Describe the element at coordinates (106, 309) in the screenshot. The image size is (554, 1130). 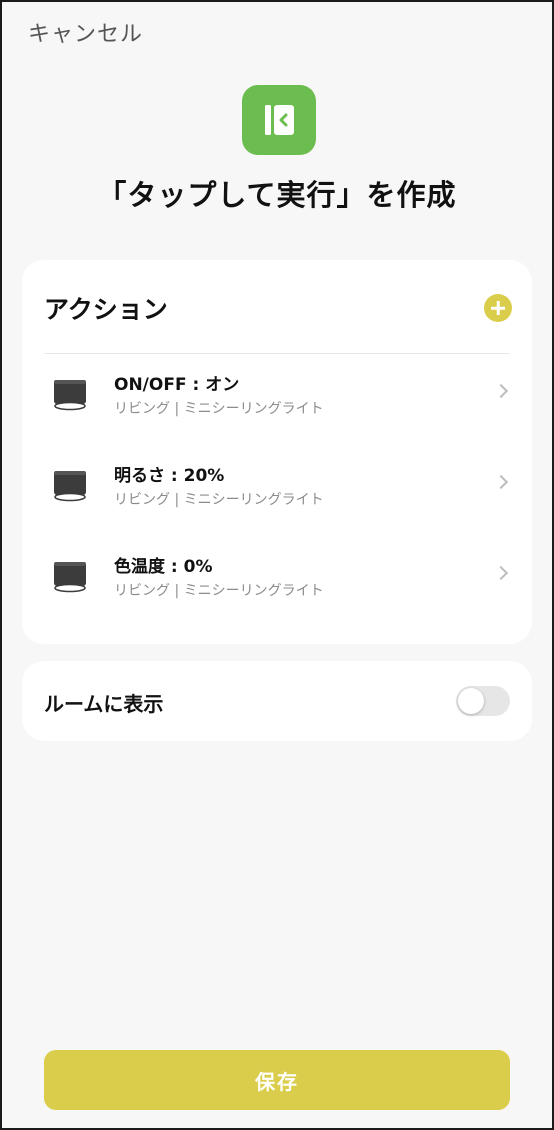
I see `actions-header: アクション` at that location.